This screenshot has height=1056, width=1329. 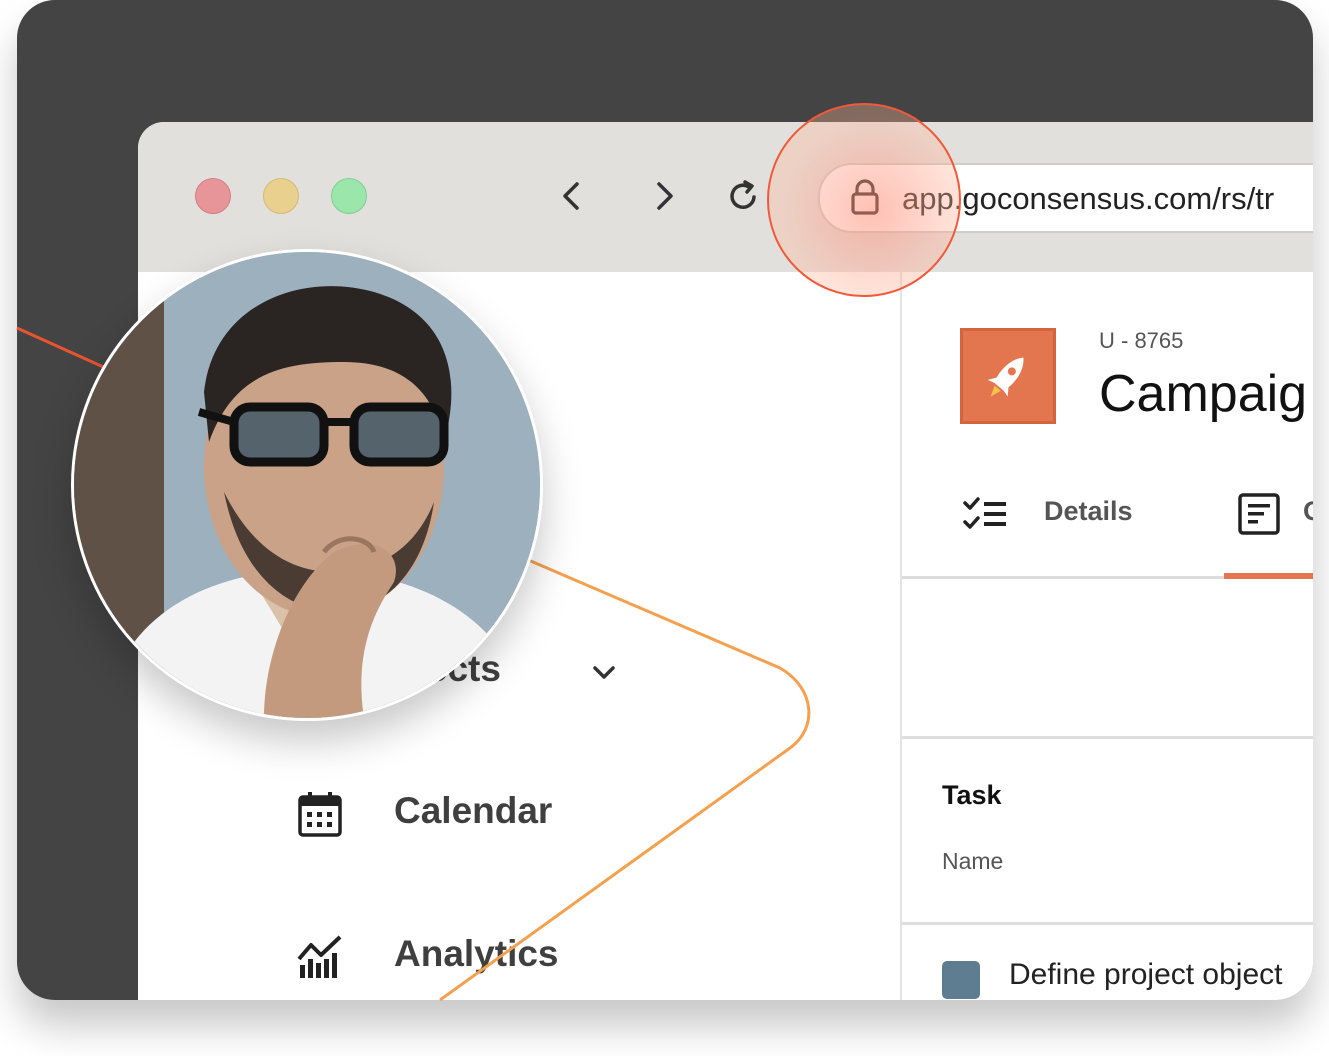 I want to click on task-name-label: Name, so click(x=973, y=861).